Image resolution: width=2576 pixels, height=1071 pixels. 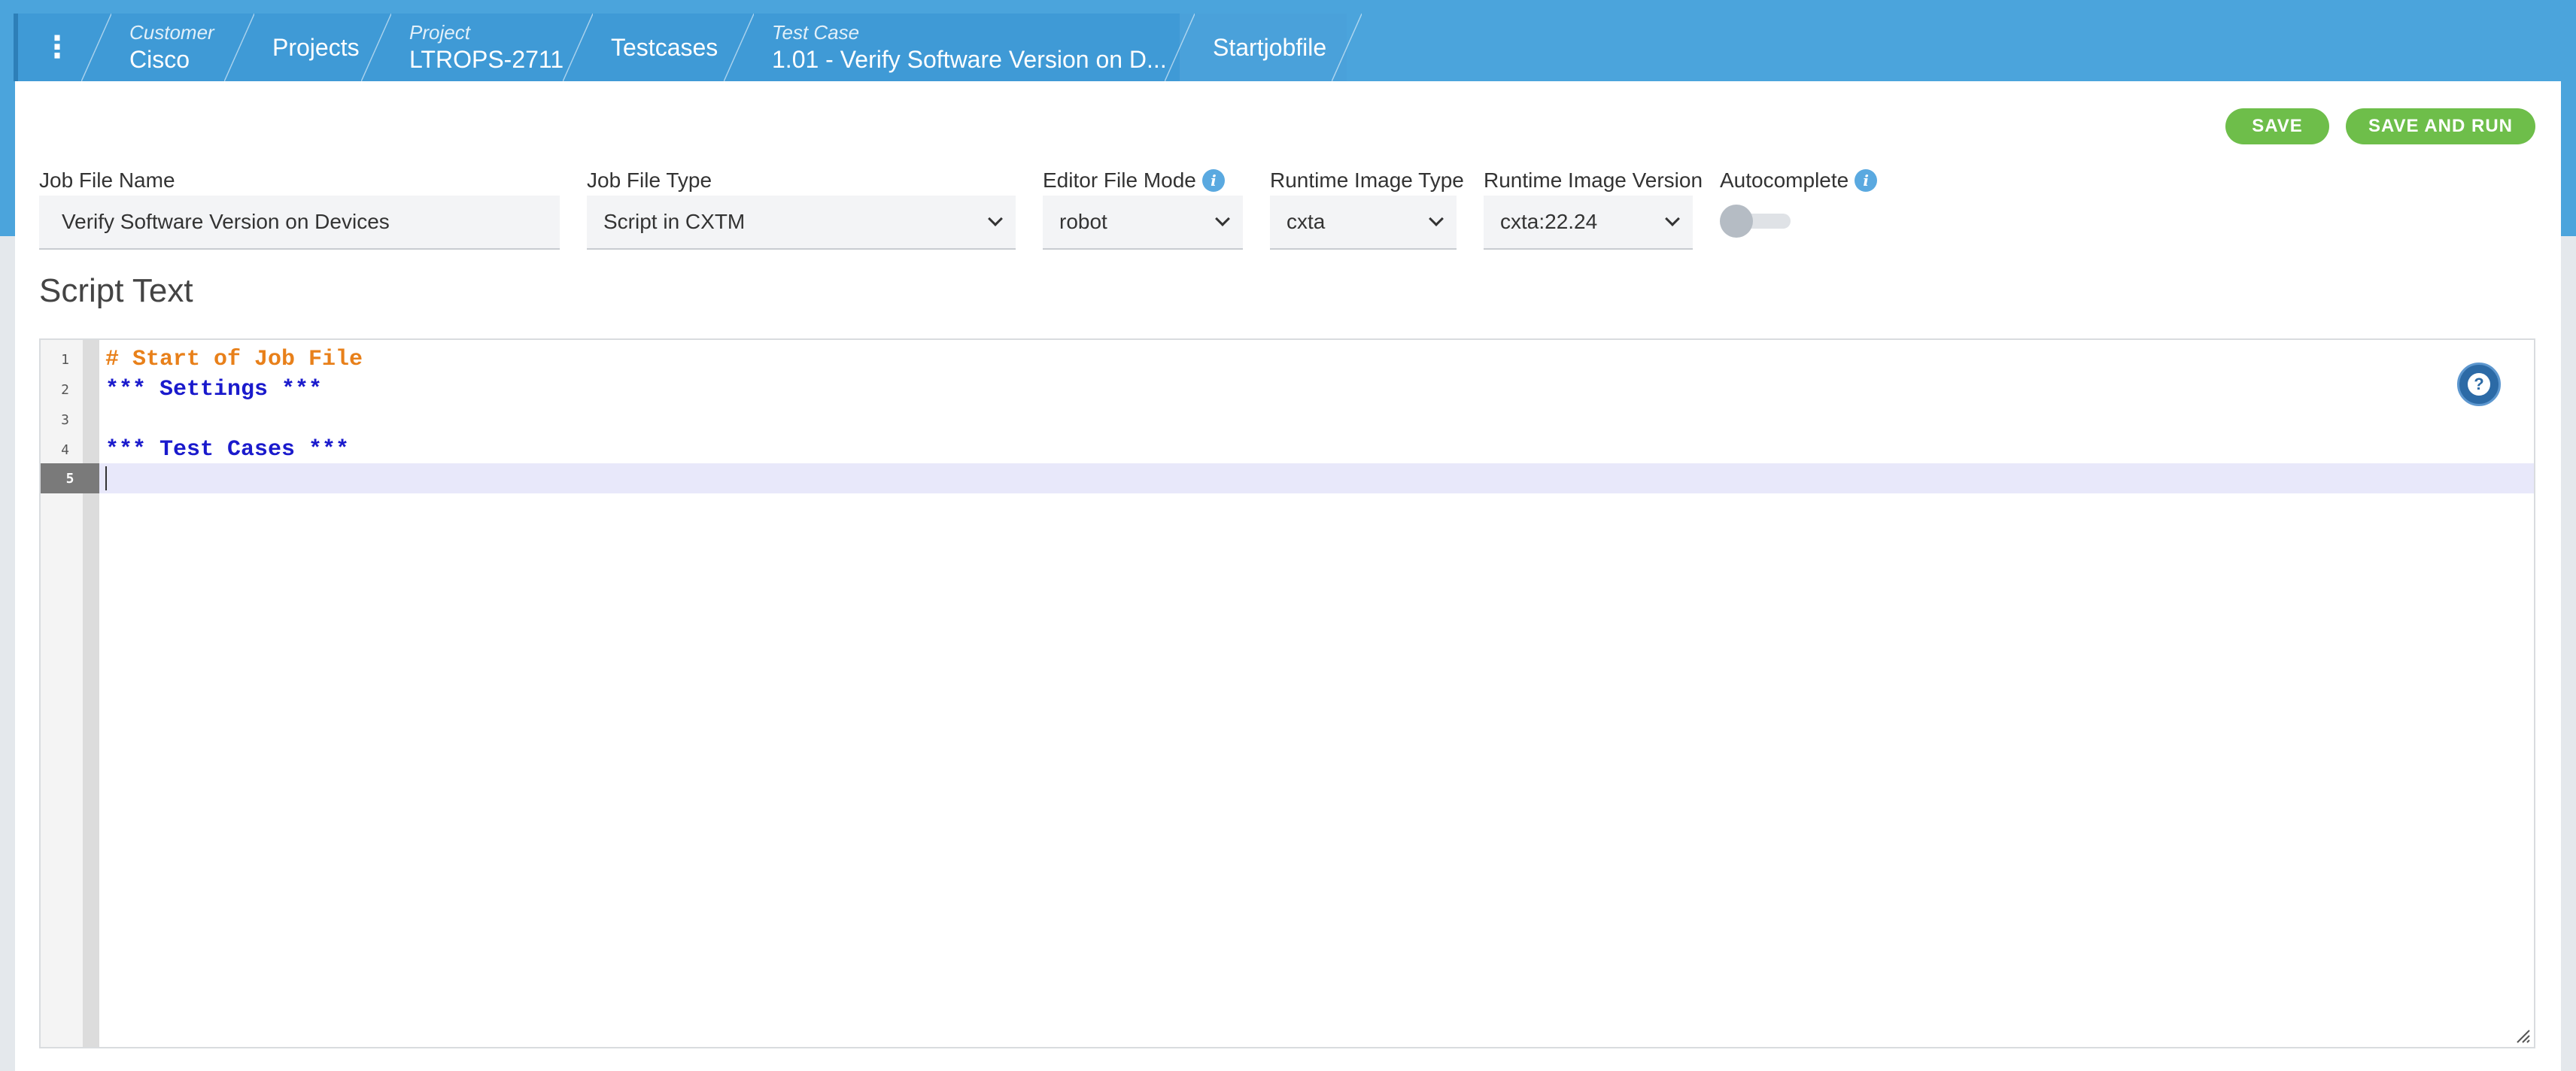 What do you see at coordinates (1119, 180) in the screenshot?
I see `editor-file-mode-label-text: Editor File Mode` at bounding box center [1119, 180].